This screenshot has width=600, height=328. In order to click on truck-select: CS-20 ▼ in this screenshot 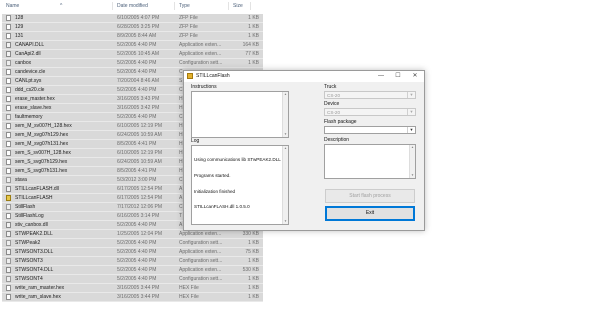, I will do `click(370, 95)`.